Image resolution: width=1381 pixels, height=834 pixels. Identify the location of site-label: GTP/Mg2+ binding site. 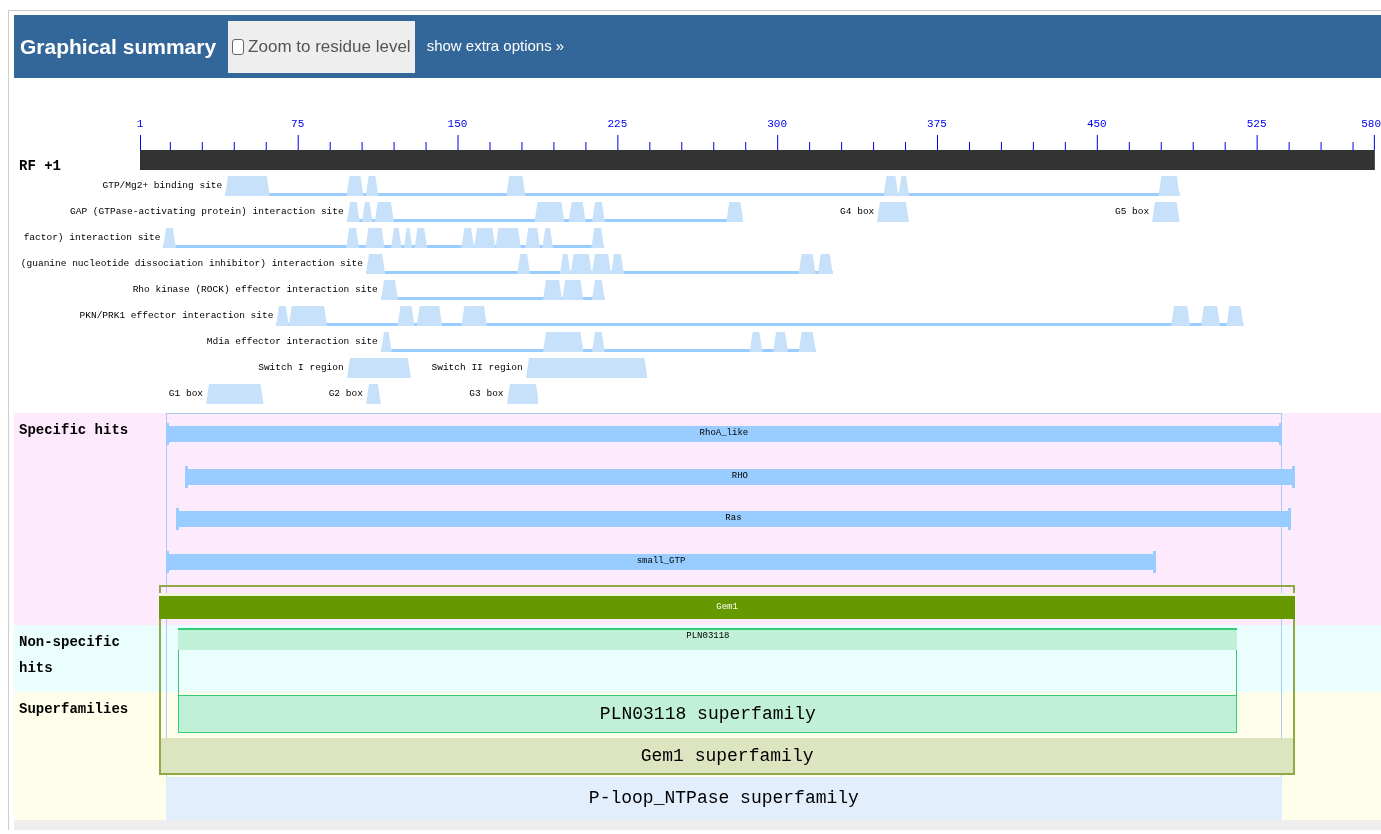
(162, 186).